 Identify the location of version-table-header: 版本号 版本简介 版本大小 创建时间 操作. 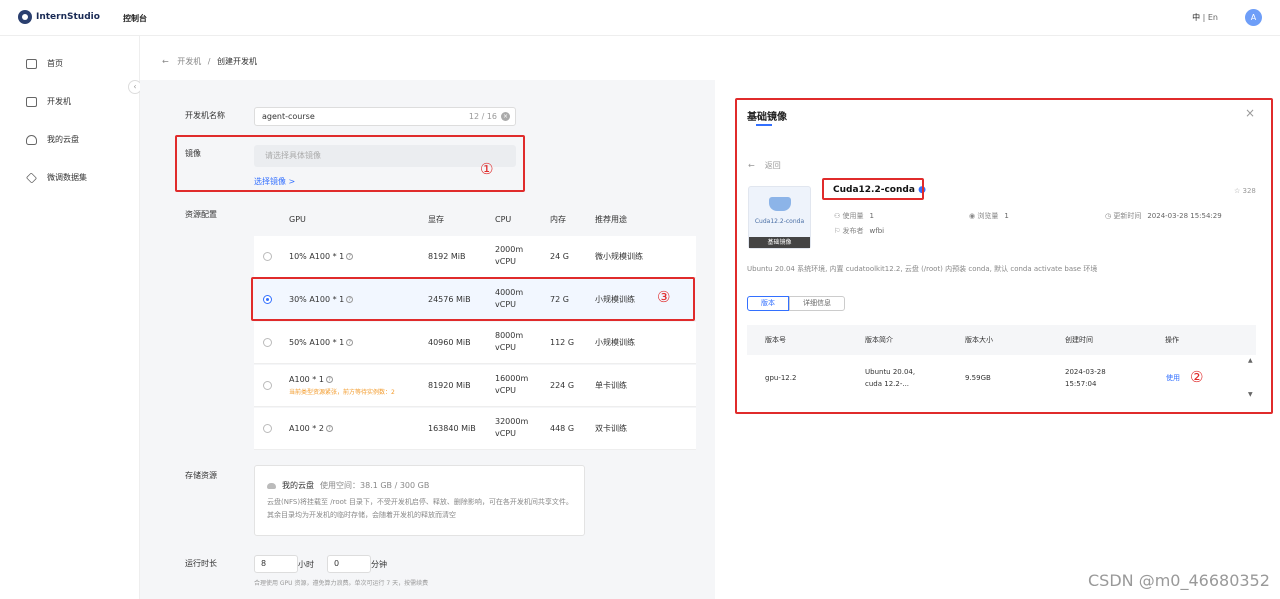
(1001, 340).